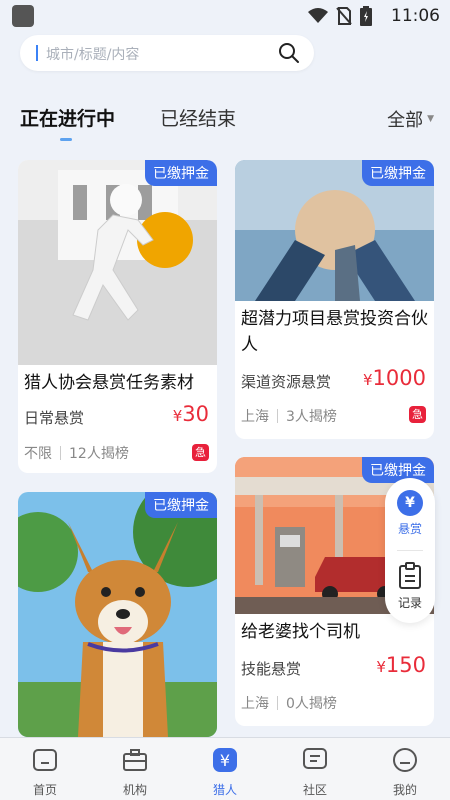 The image size is (450, 800). I want to click on reward-label: 悬赏, so click(409, 529).